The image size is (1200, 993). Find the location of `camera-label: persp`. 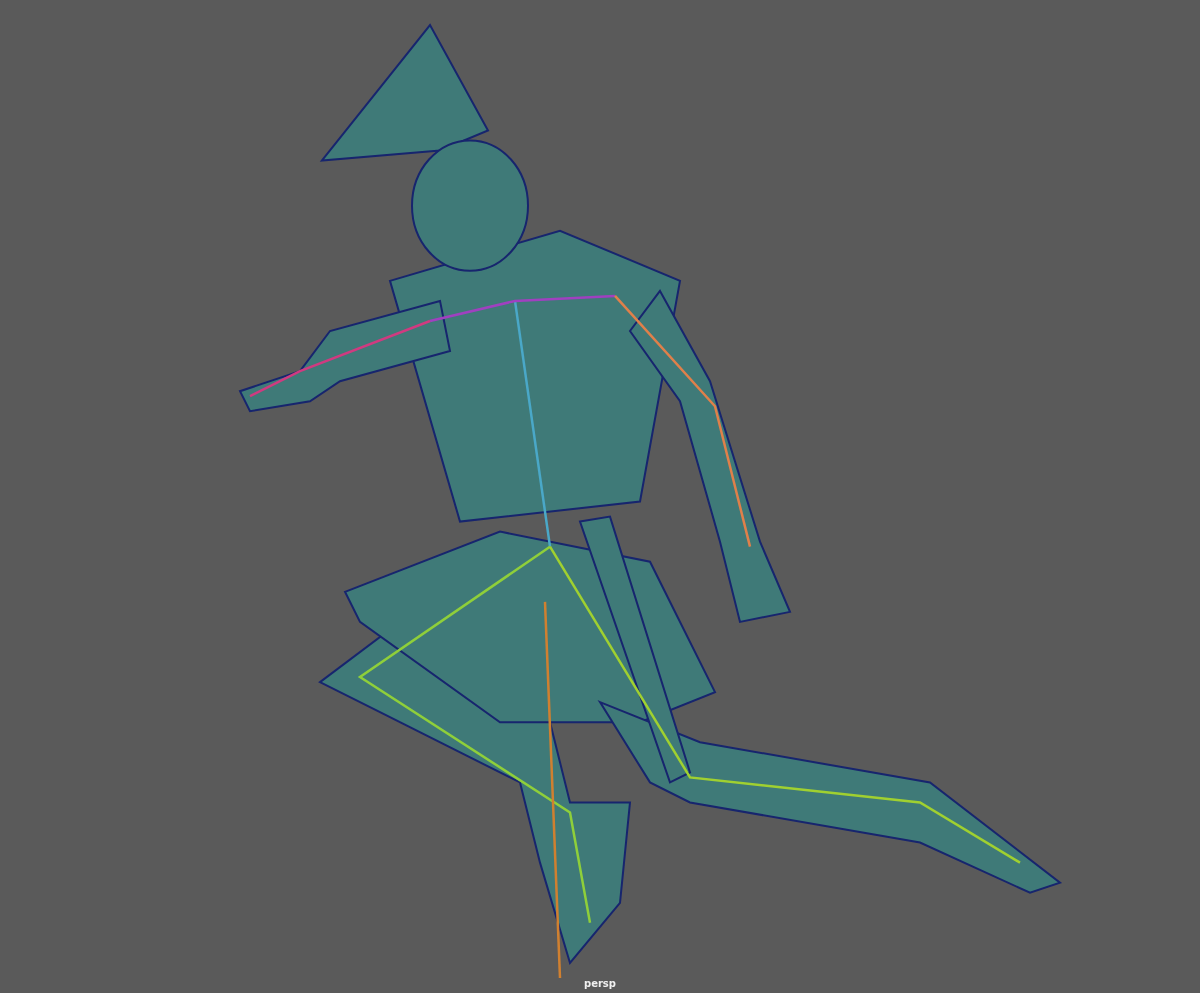

camera-label: persp is located at coordinates (600, 984).